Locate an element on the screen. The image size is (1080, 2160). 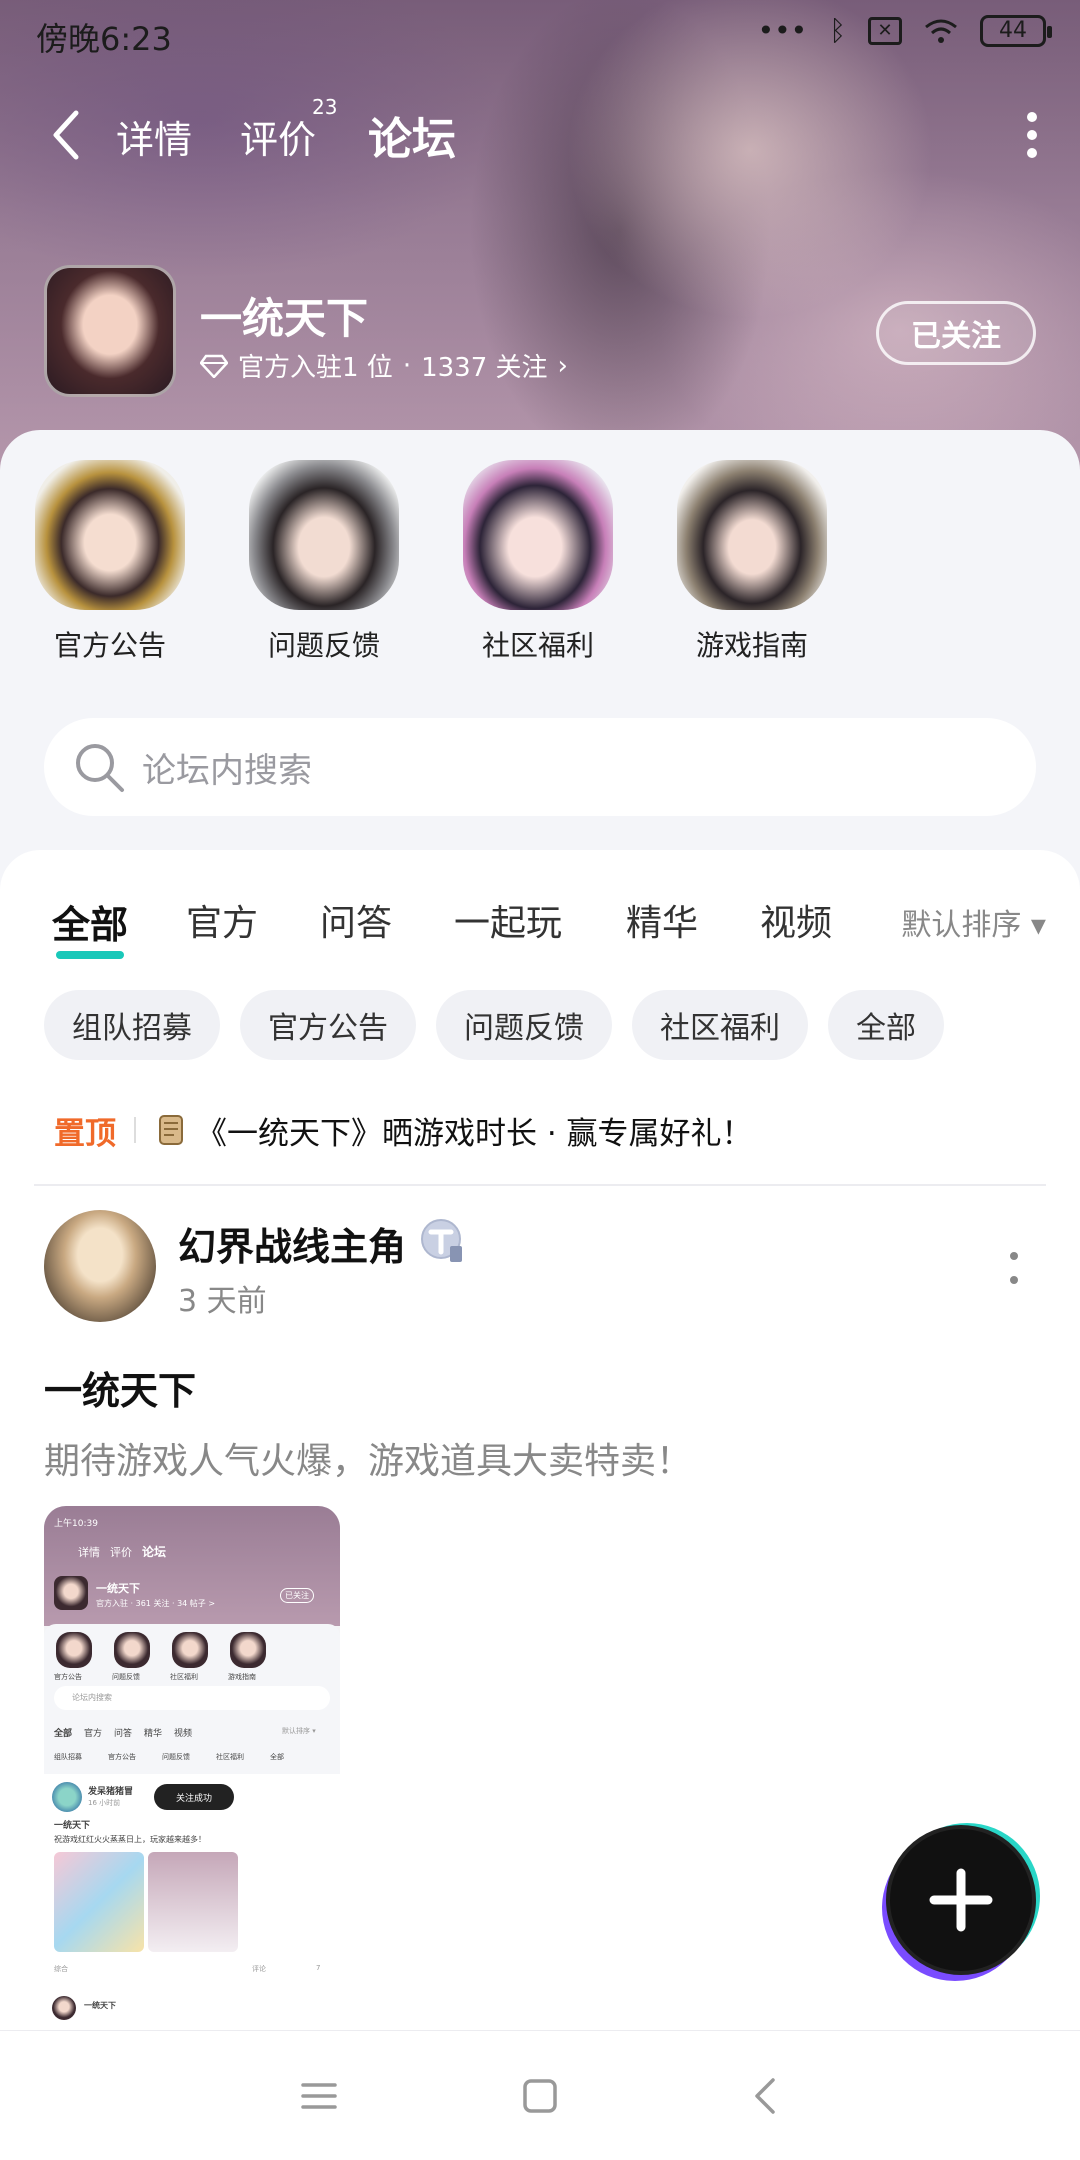
mini-post-time: 16 小时前 is located at coordinates (104, 1803).